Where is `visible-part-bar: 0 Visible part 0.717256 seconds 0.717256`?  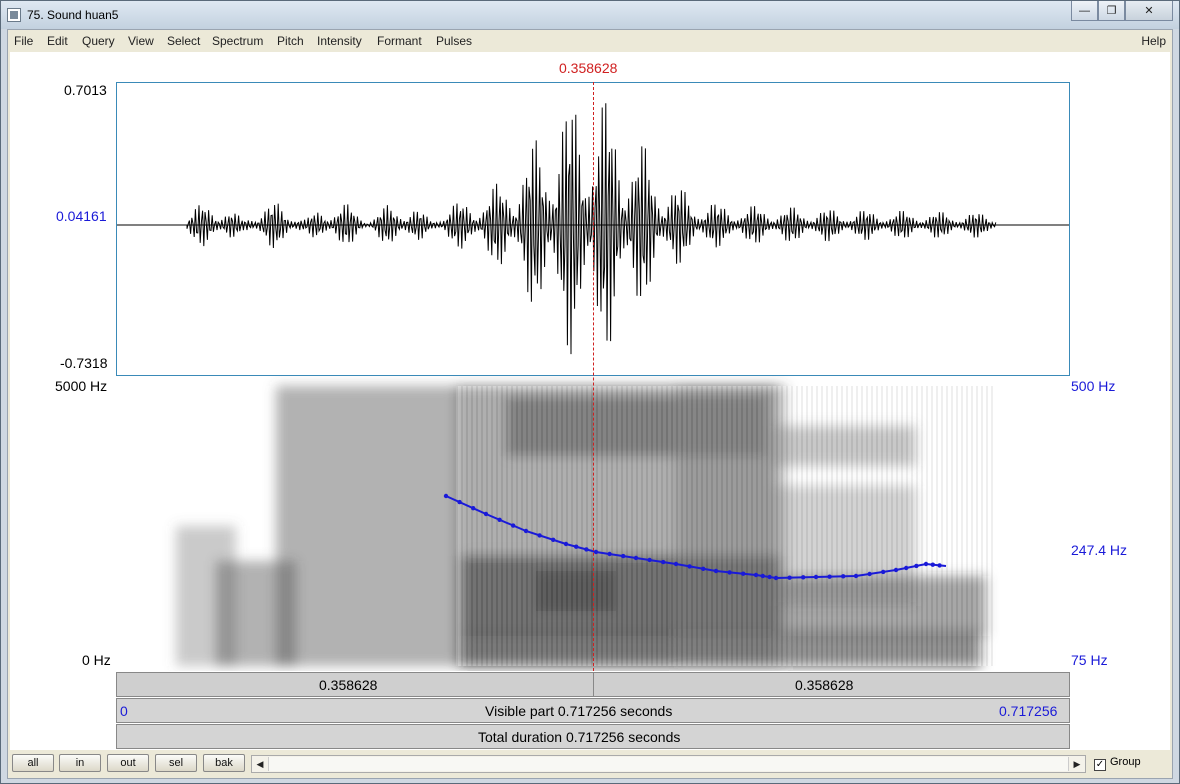
visible-part-bar: 0 Visible part 0.717256 seconds 0.717256 is located at coordinates (593, 710).